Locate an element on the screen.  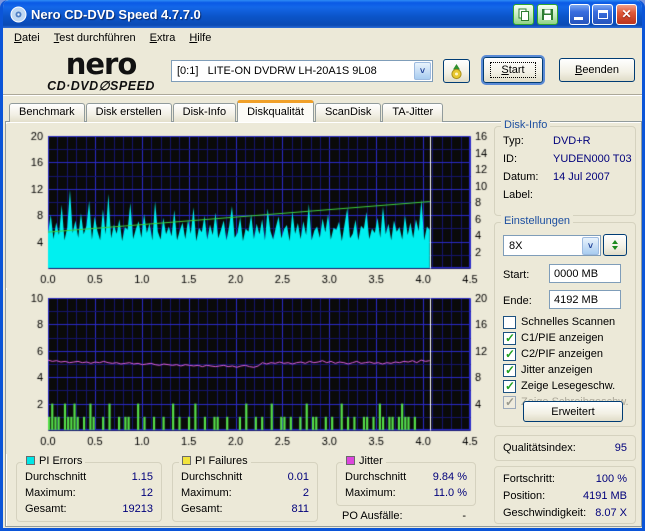
tab-ta-jitter: TA-Jitter is located at coordinates (413, 112).